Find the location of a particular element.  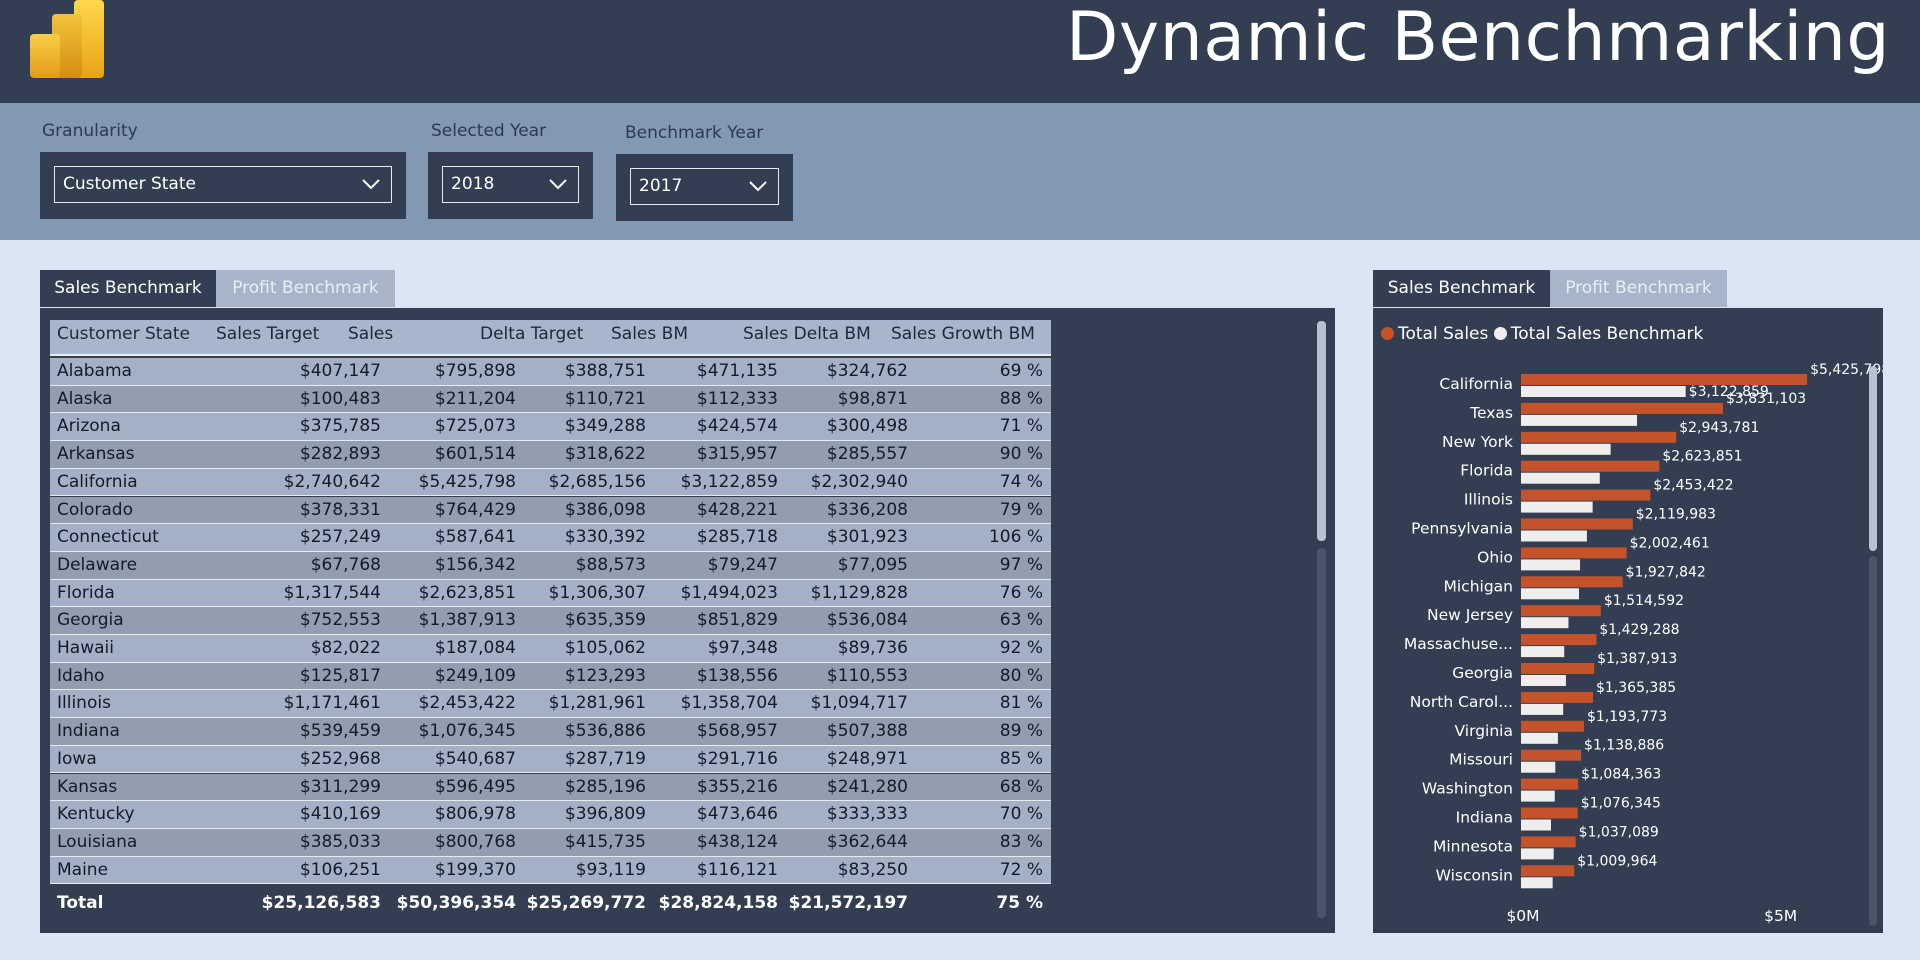

tab-profit-benchmark: Profit Benchmark is located at coordinates (305, 288).